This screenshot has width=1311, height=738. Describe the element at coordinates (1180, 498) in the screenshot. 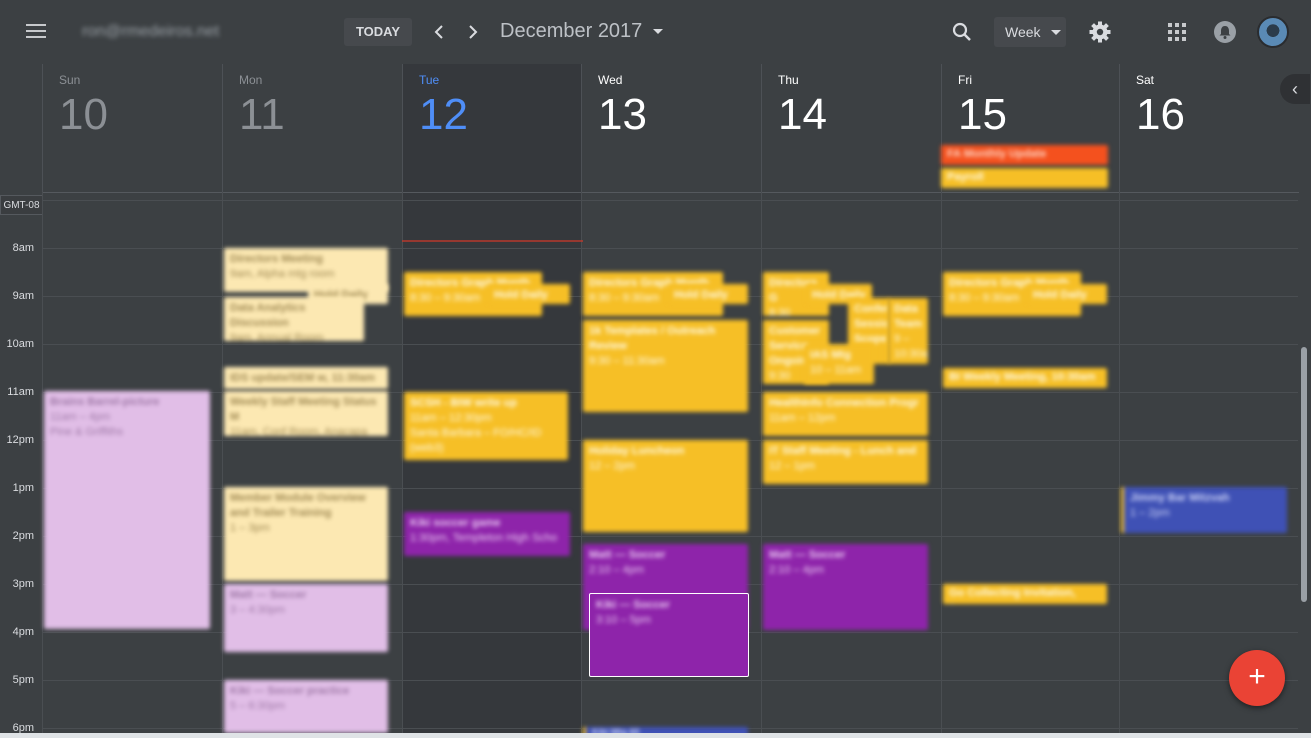

I see `event-title: Jimmy Bar Mitzvah` at that location.